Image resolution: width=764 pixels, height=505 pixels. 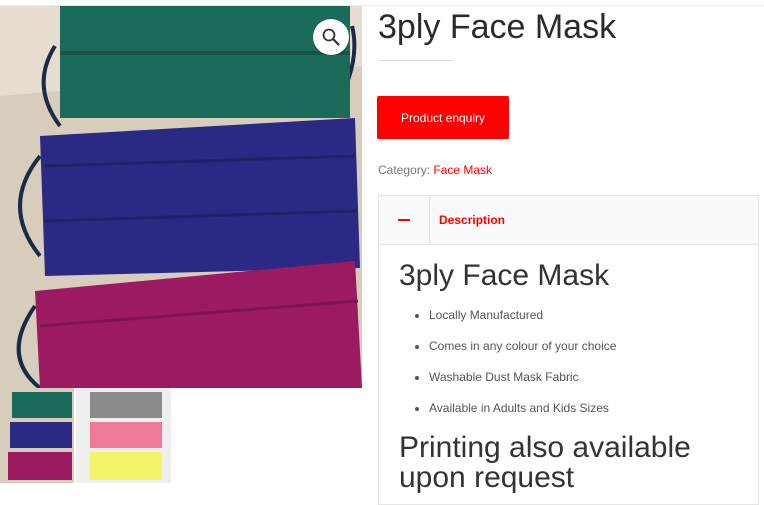 I want to click on zoom-button, so click(x=331, y=37).